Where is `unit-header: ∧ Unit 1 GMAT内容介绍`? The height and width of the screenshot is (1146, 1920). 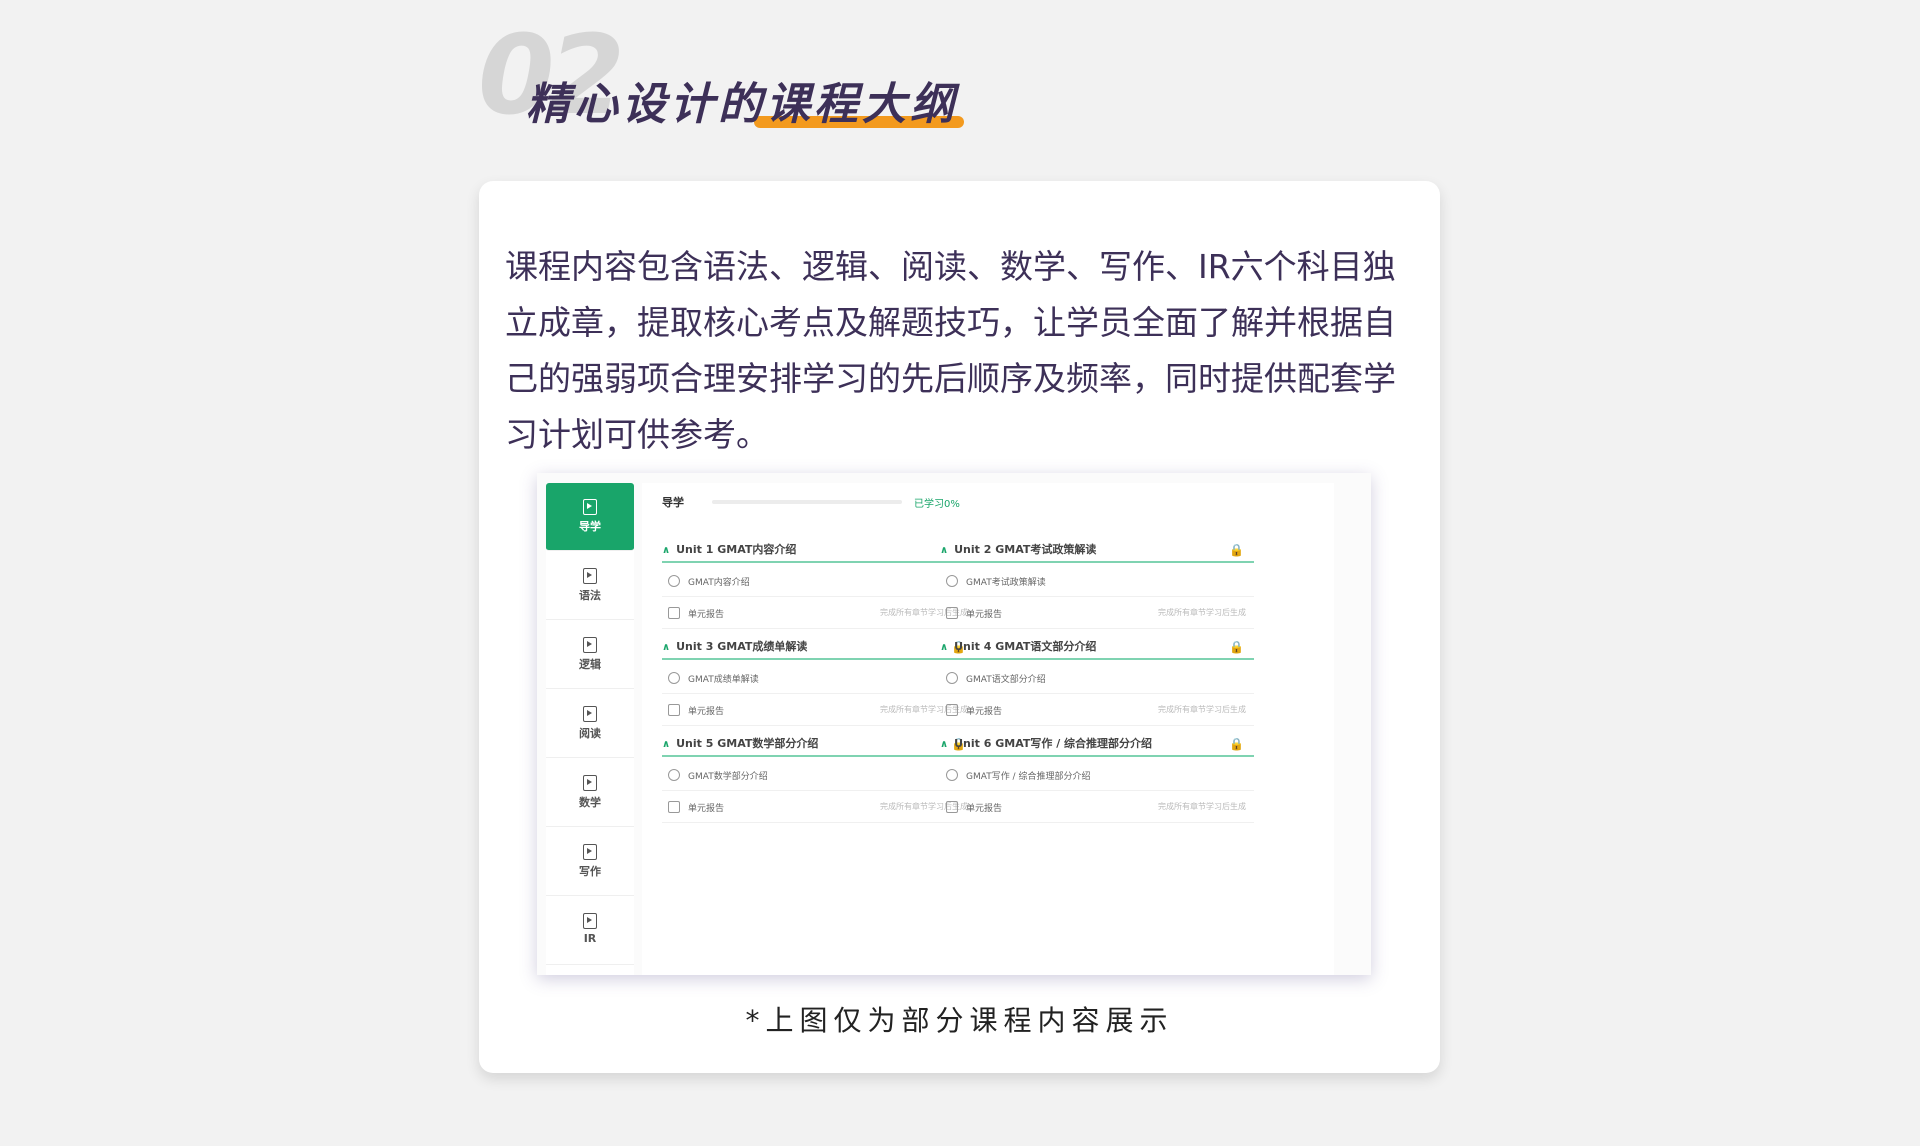 unit-header: ∧ Unit 1 GMAT内容介绍 is located at coordinates (819, 552).